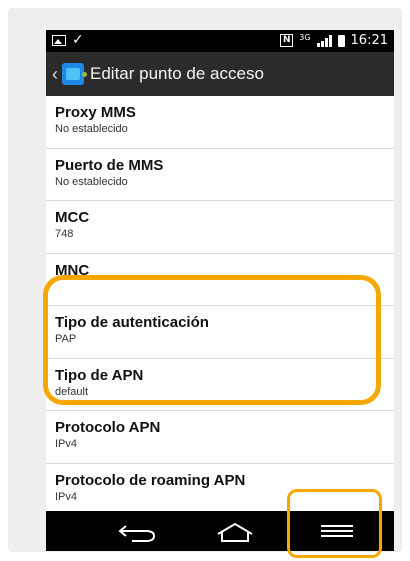 Image resolution: width=410 pixels, height=561 pixels. I want to click on back-button, so click(138, 531).